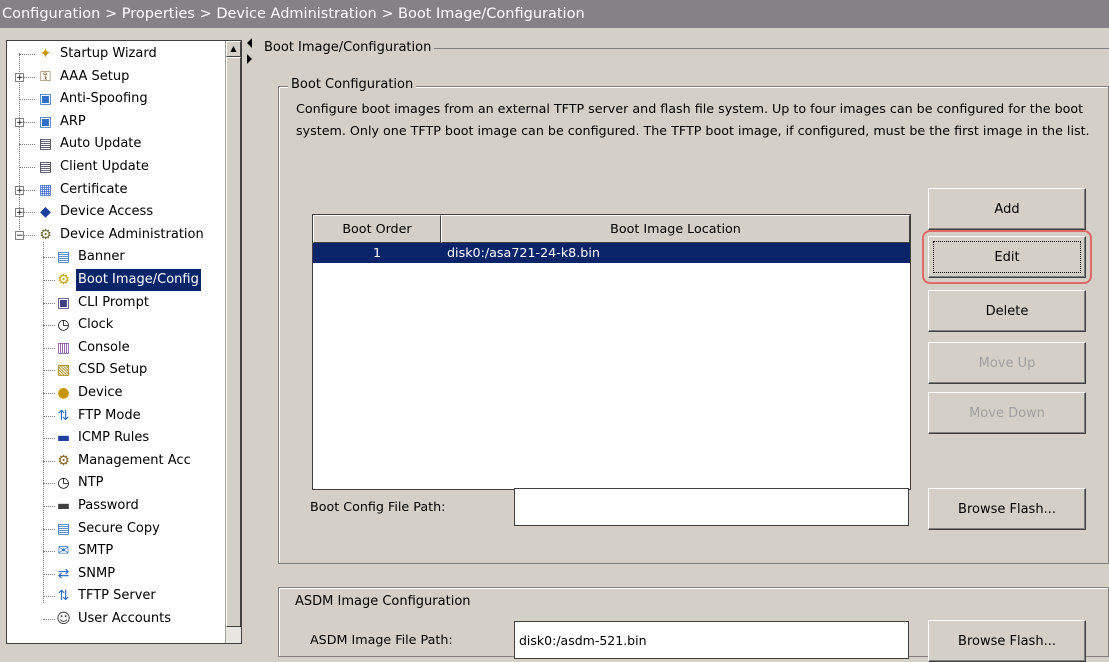  Describe the element at coordinates (250, 336) in the screenshot. I see `panel-splitter` at that location.